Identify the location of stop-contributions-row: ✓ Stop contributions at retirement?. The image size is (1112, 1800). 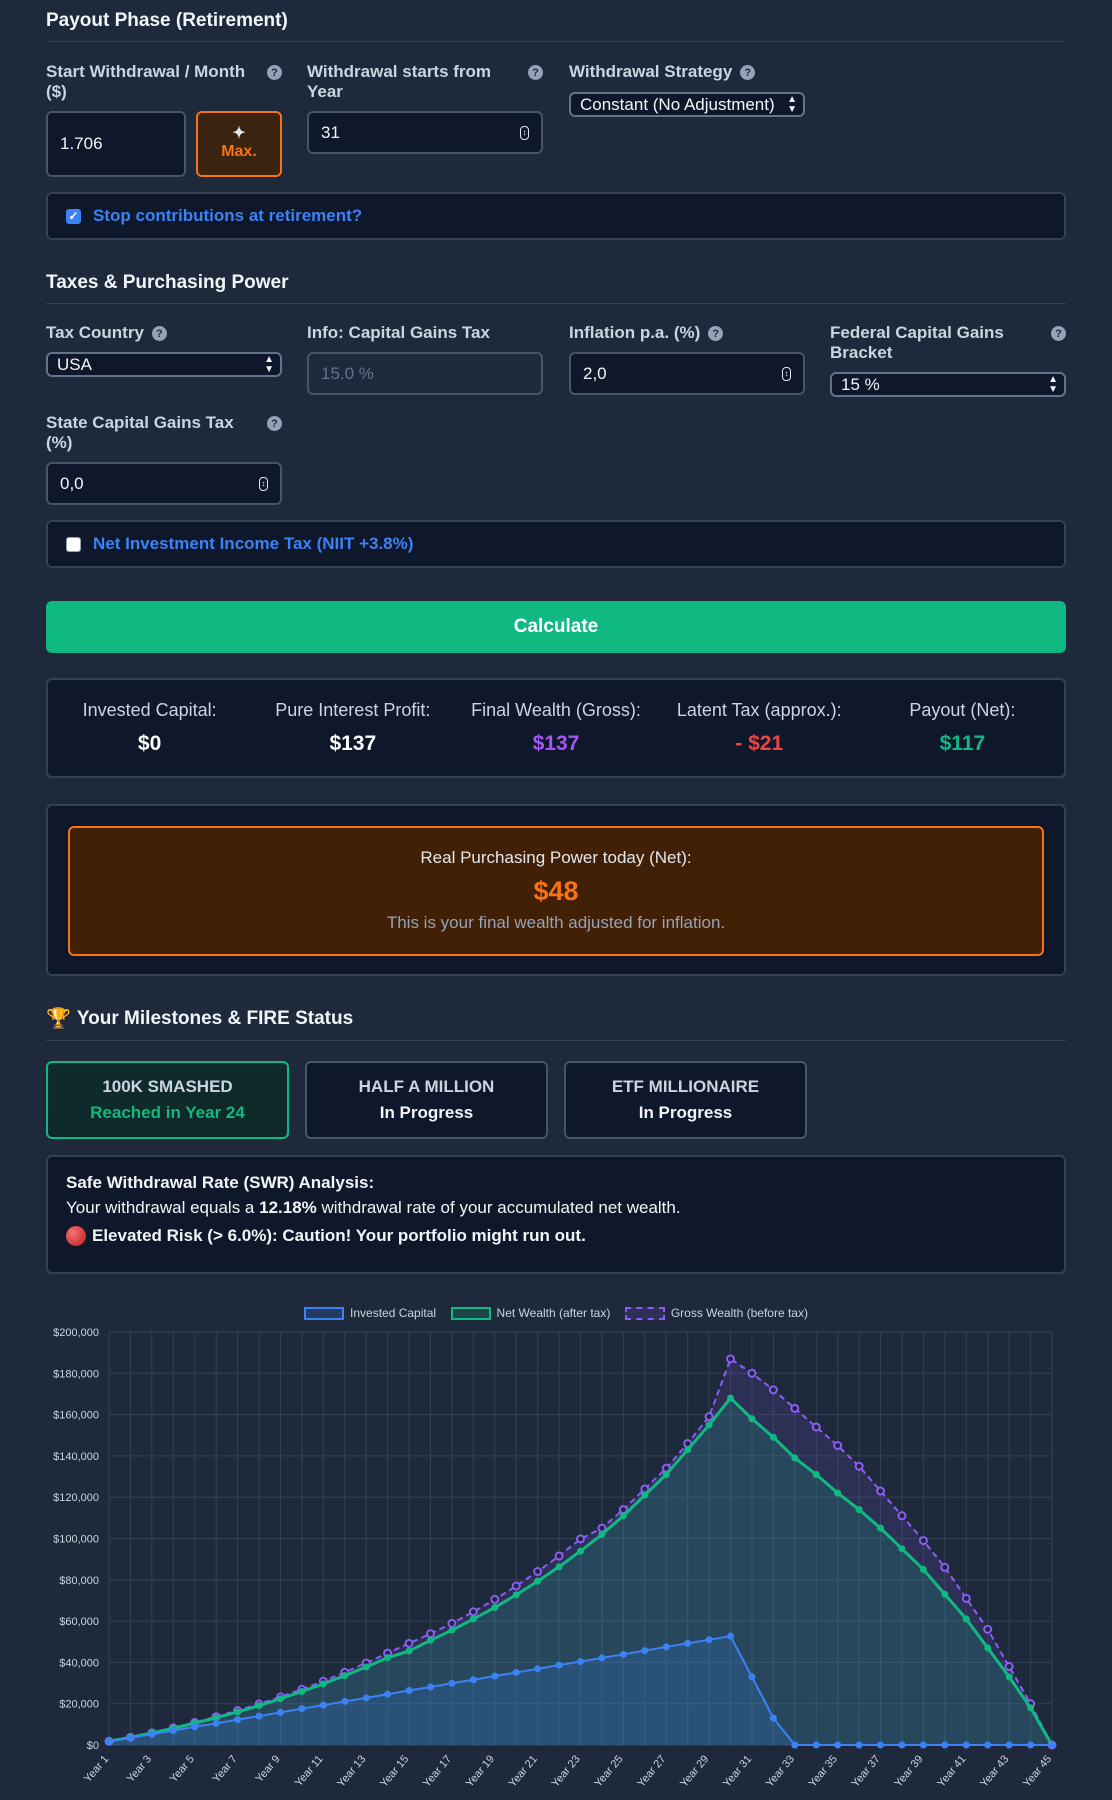
(556, 216).